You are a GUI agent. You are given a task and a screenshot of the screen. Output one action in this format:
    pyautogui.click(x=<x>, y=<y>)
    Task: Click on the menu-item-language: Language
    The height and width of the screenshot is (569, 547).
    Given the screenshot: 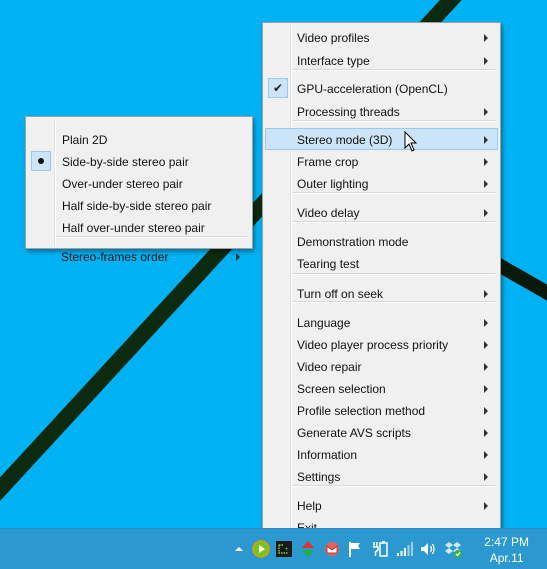 What is the action you would take?
    pyautogui.click(x=381, y=322)
    